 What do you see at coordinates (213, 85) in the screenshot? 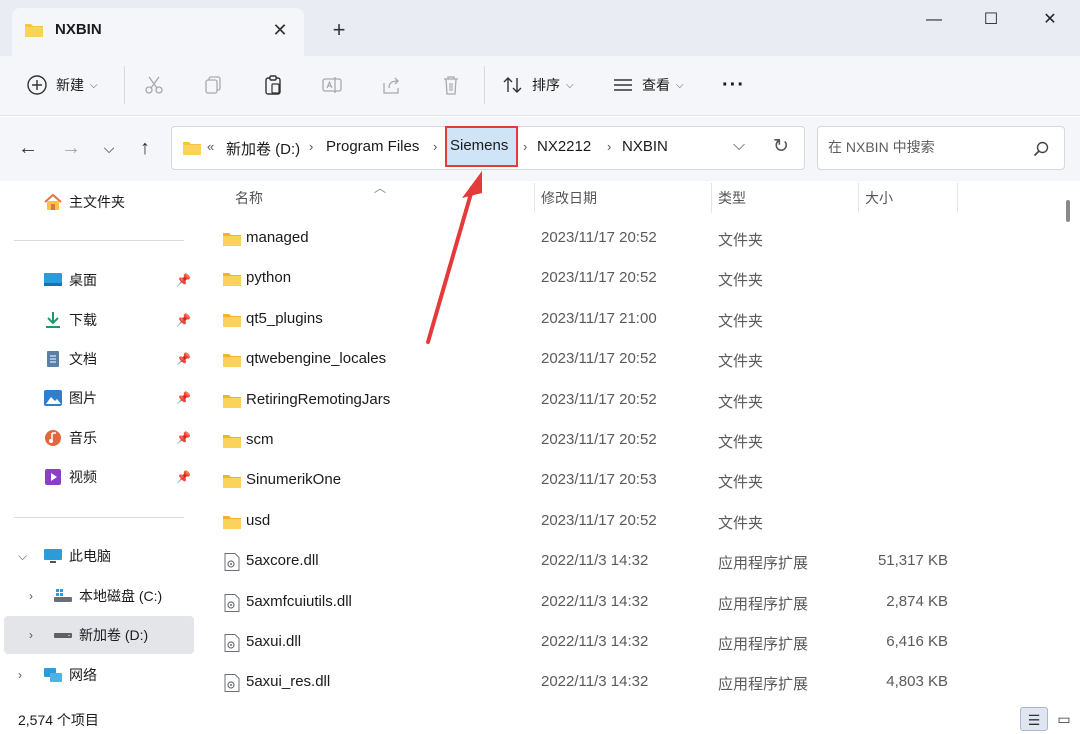
I see `copy-button` at bounding box center [213, 85].